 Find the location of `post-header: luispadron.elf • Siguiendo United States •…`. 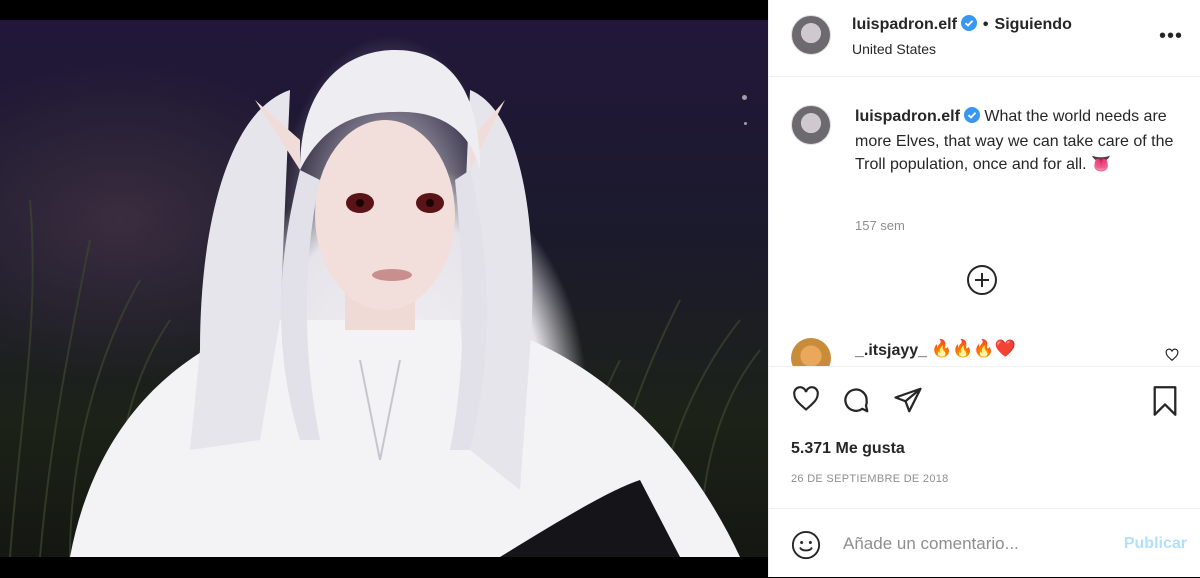

post-header: luispadron.elf • Siguiendo United States •… is located at coordinates (984, 38).